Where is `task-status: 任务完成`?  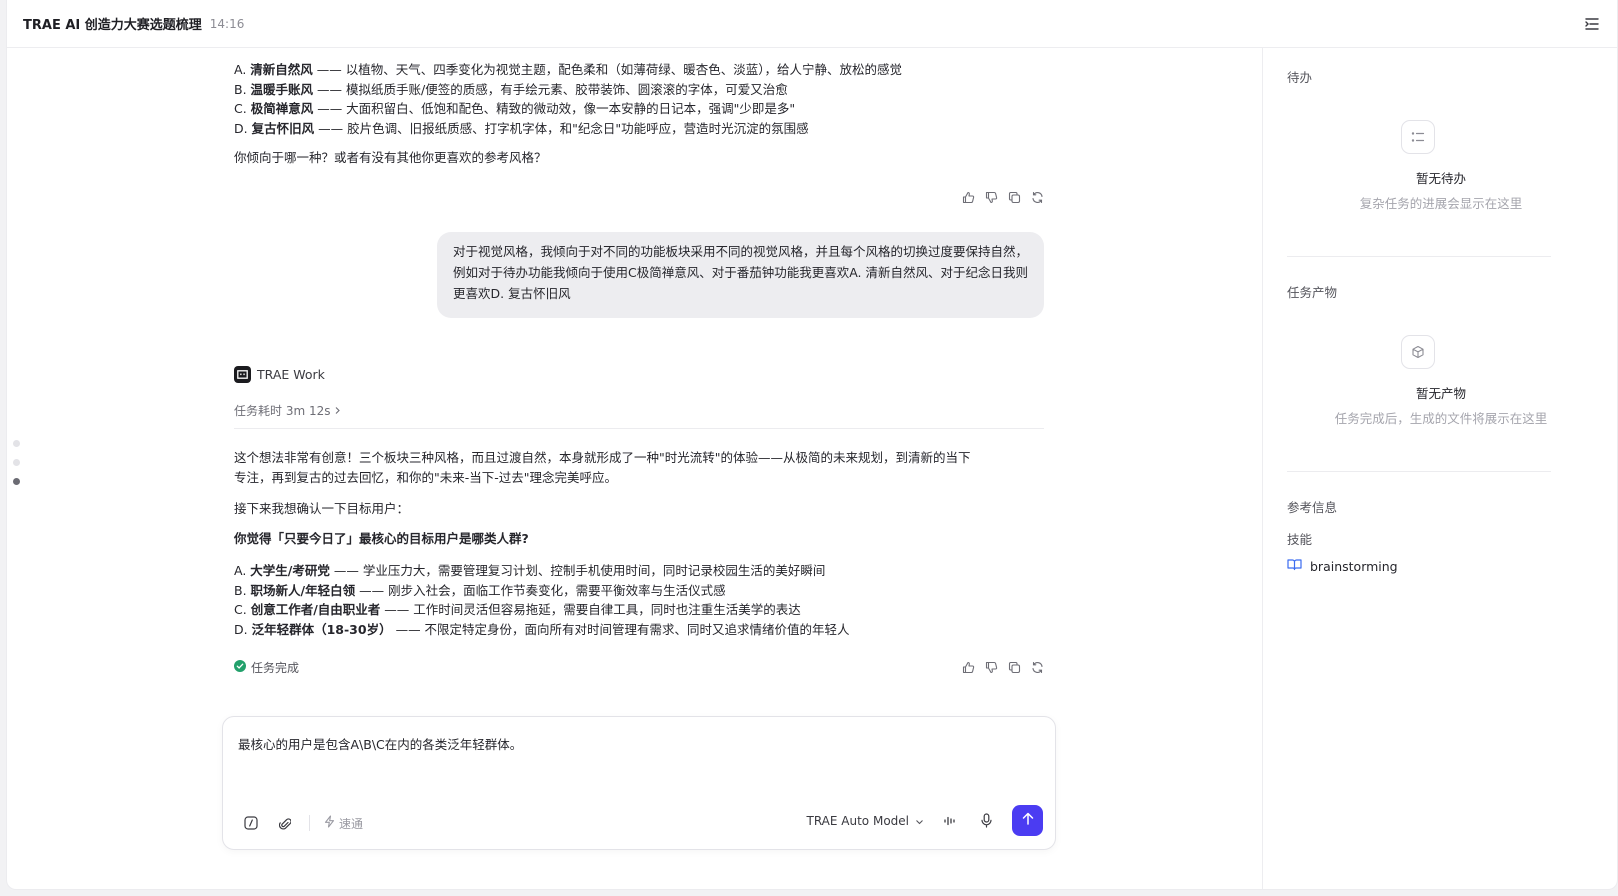
task-status: 任务完成 is located at coordinates (266, 667).